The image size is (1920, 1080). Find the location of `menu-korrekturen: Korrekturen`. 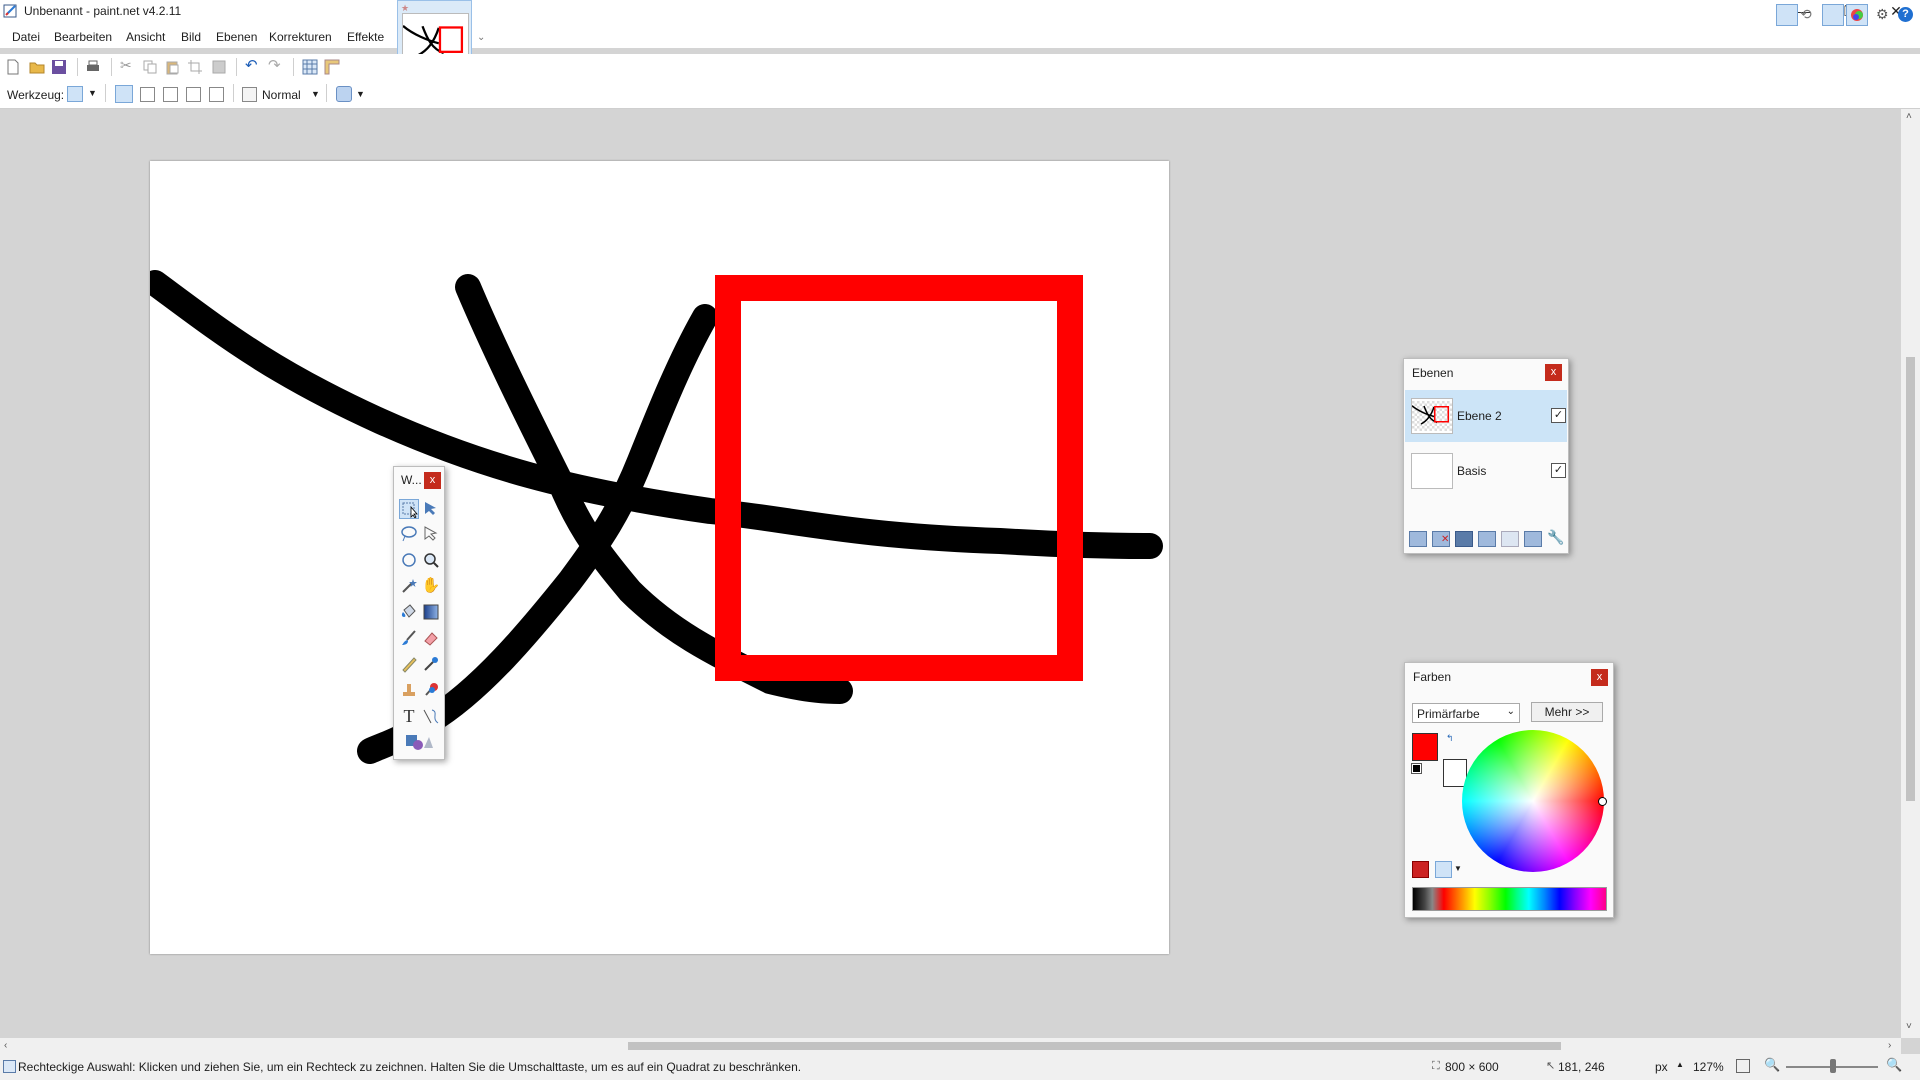

menu-korrekturen: Korrekturen is located at coordinates (300, 37).